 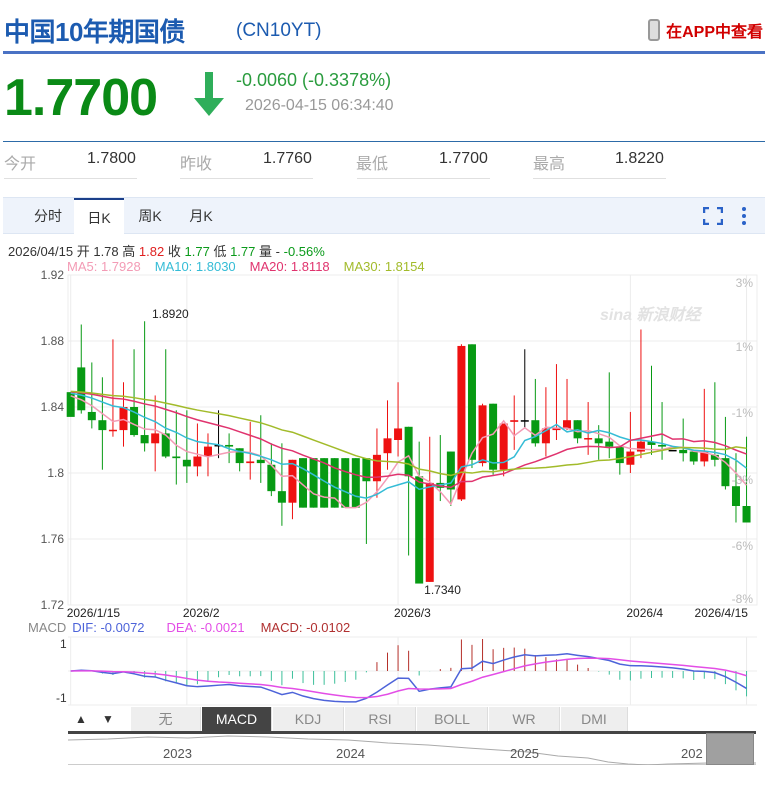 I want to click on y-tick-label: 1.92, so click(x=53, y=275).